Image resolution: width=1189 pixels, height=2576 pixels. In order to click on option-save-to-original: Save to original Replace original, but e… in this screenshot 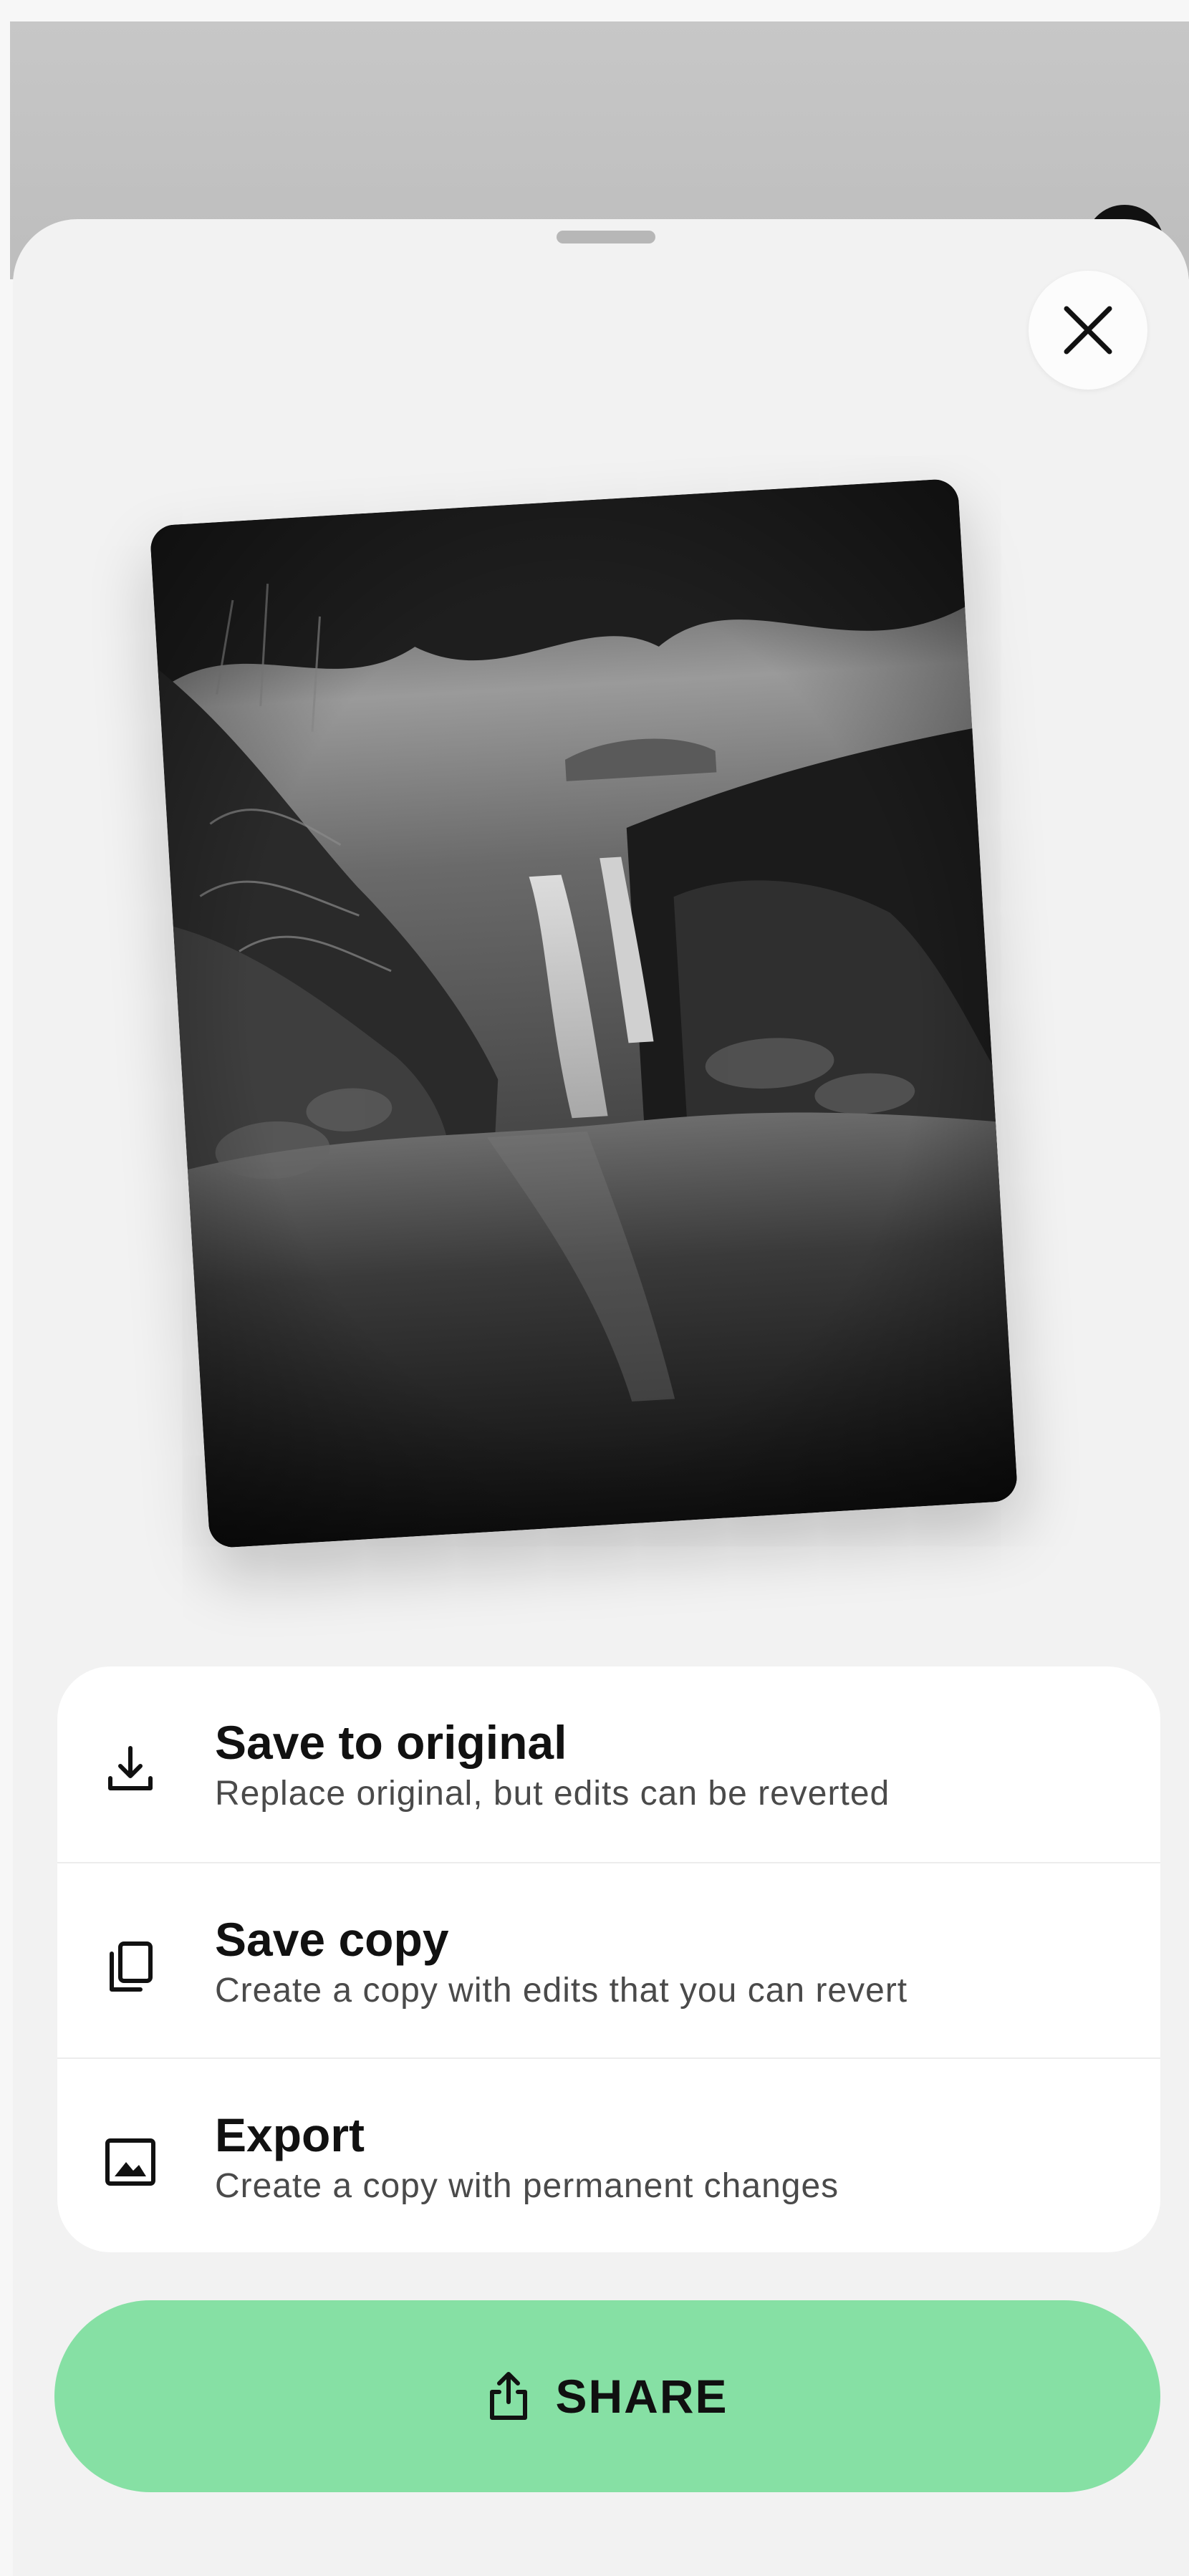, I will do `click(608, 1763)`.